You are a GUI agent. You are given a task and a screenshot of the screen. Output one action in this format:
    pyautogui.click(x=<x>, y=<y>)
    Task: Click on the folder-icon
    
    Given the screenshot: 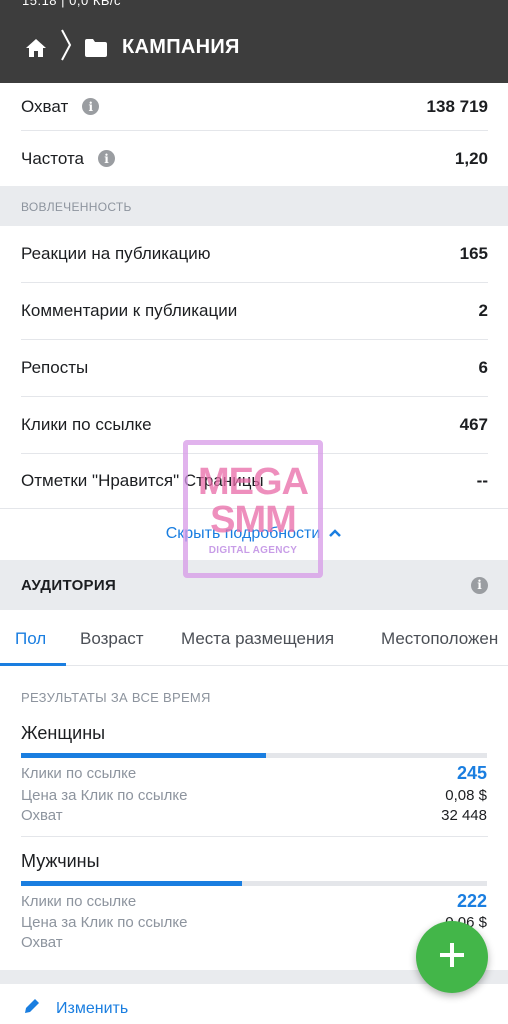 What is the action you would take?
    pyautogui.click(x=97, y=48)
    